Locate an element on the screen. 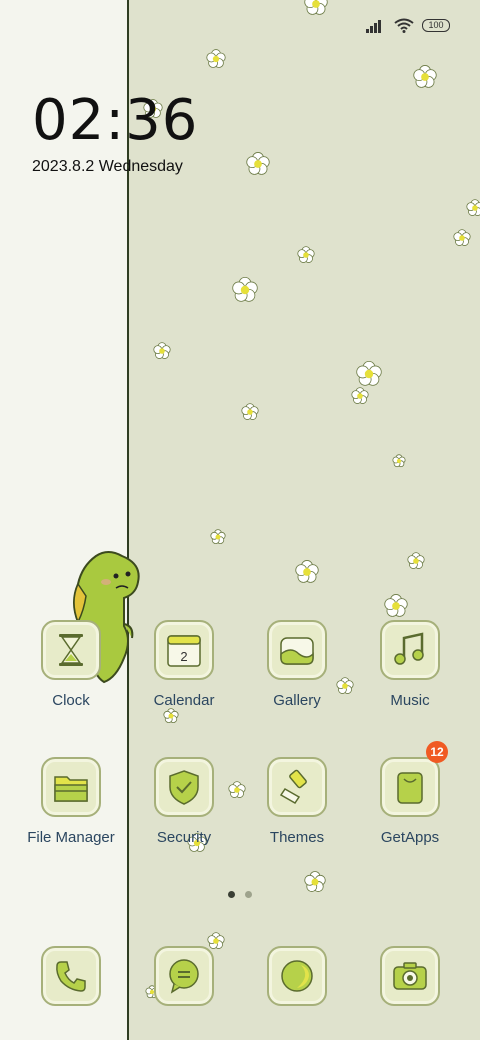  dock-browser is located at coordinates (297, 976).